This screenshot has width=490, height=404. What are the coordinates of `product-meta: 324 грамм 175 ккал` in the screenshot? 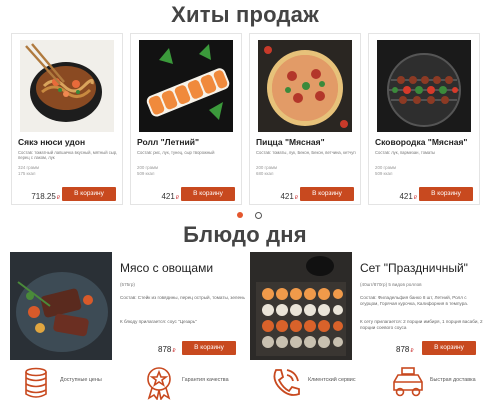 It's located at (29, 170).